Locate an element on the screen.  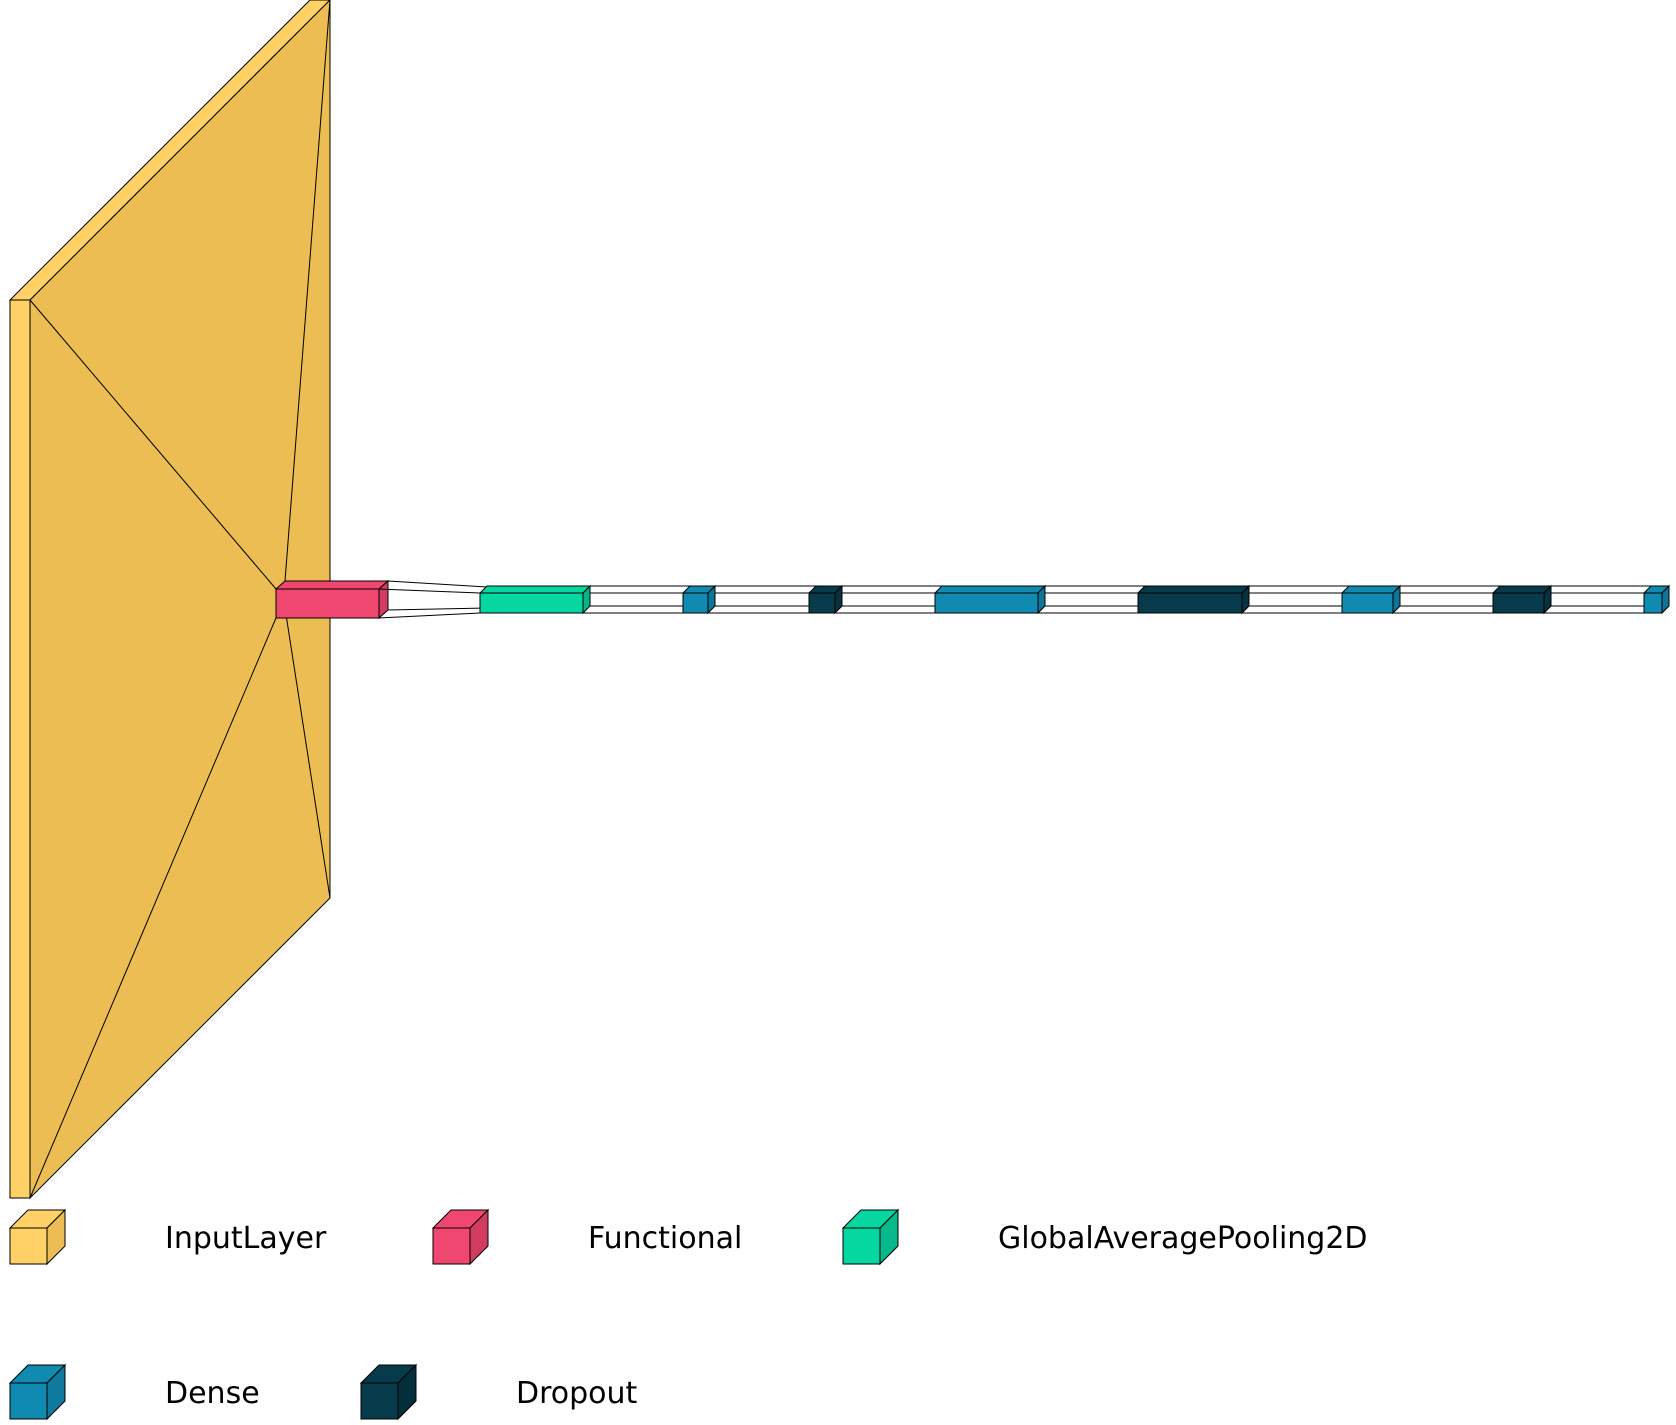
legend-item-globalaveragepooling2d: GlobalAveragePooling2D is located at coordinates (1104, 1237).